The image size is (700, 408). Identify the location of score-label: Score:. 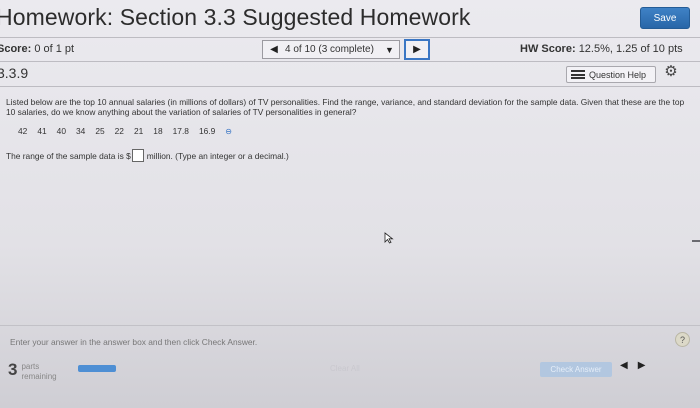
(16, 49).